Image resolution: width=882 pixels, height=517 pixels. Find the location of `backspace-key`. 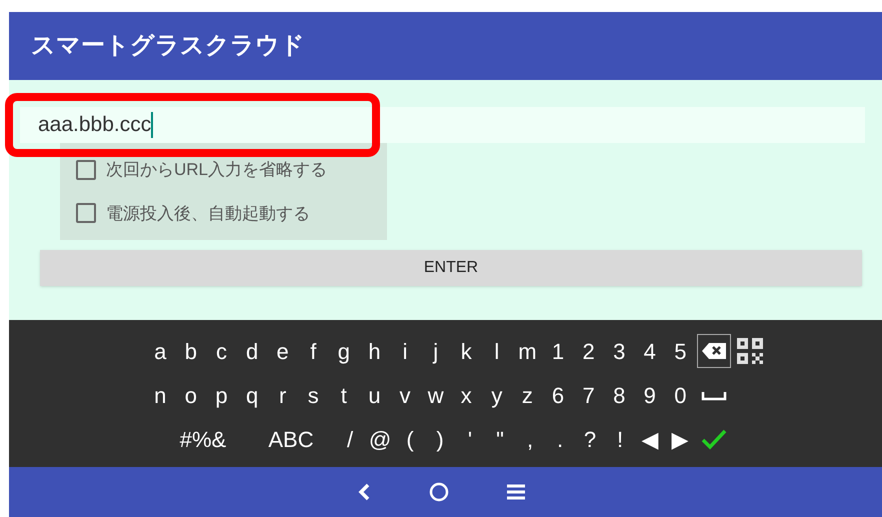

backspace-key is located at coordinates (713, 351).